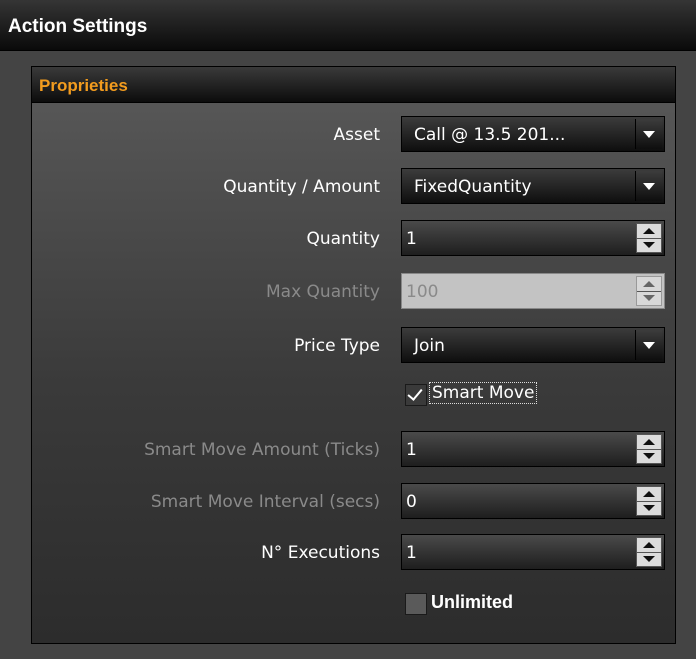  I want to click on price-type-dropdown: Join, so click(533, 345).